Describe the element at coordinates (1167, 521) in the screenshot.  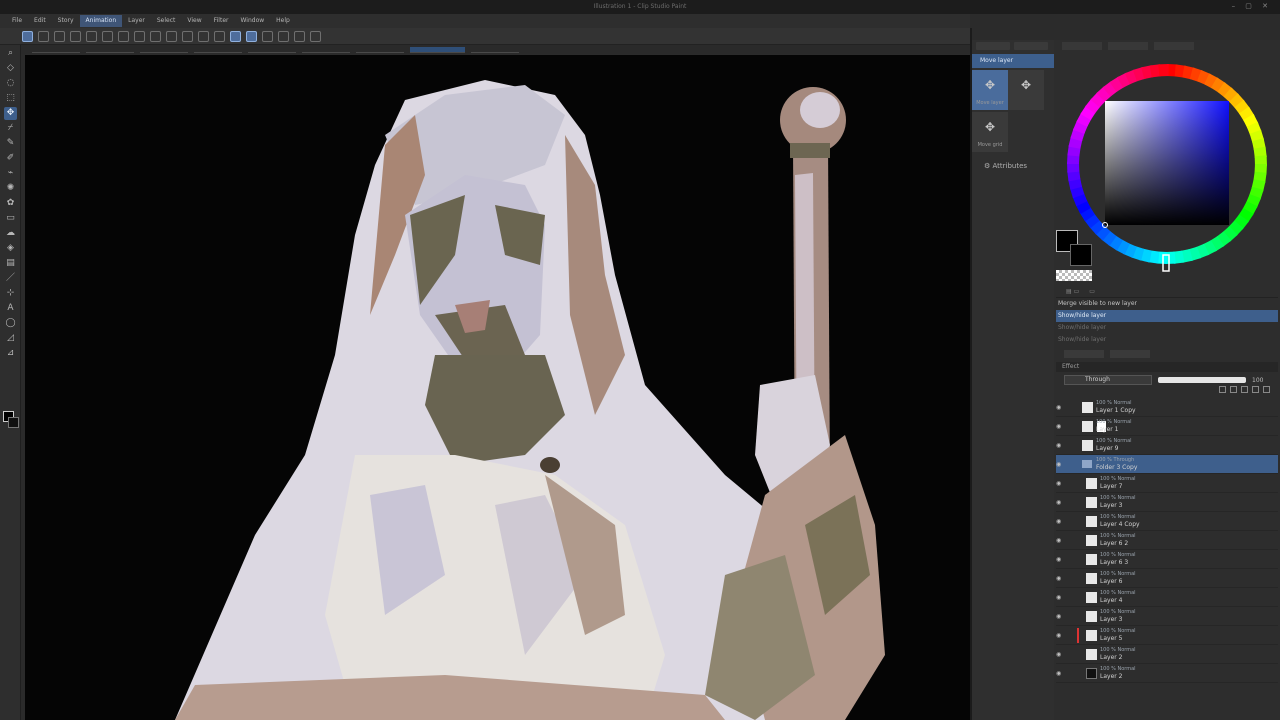
I see `layer-row: ◉ 100 % Normal Layer 4 Copy` at that location.